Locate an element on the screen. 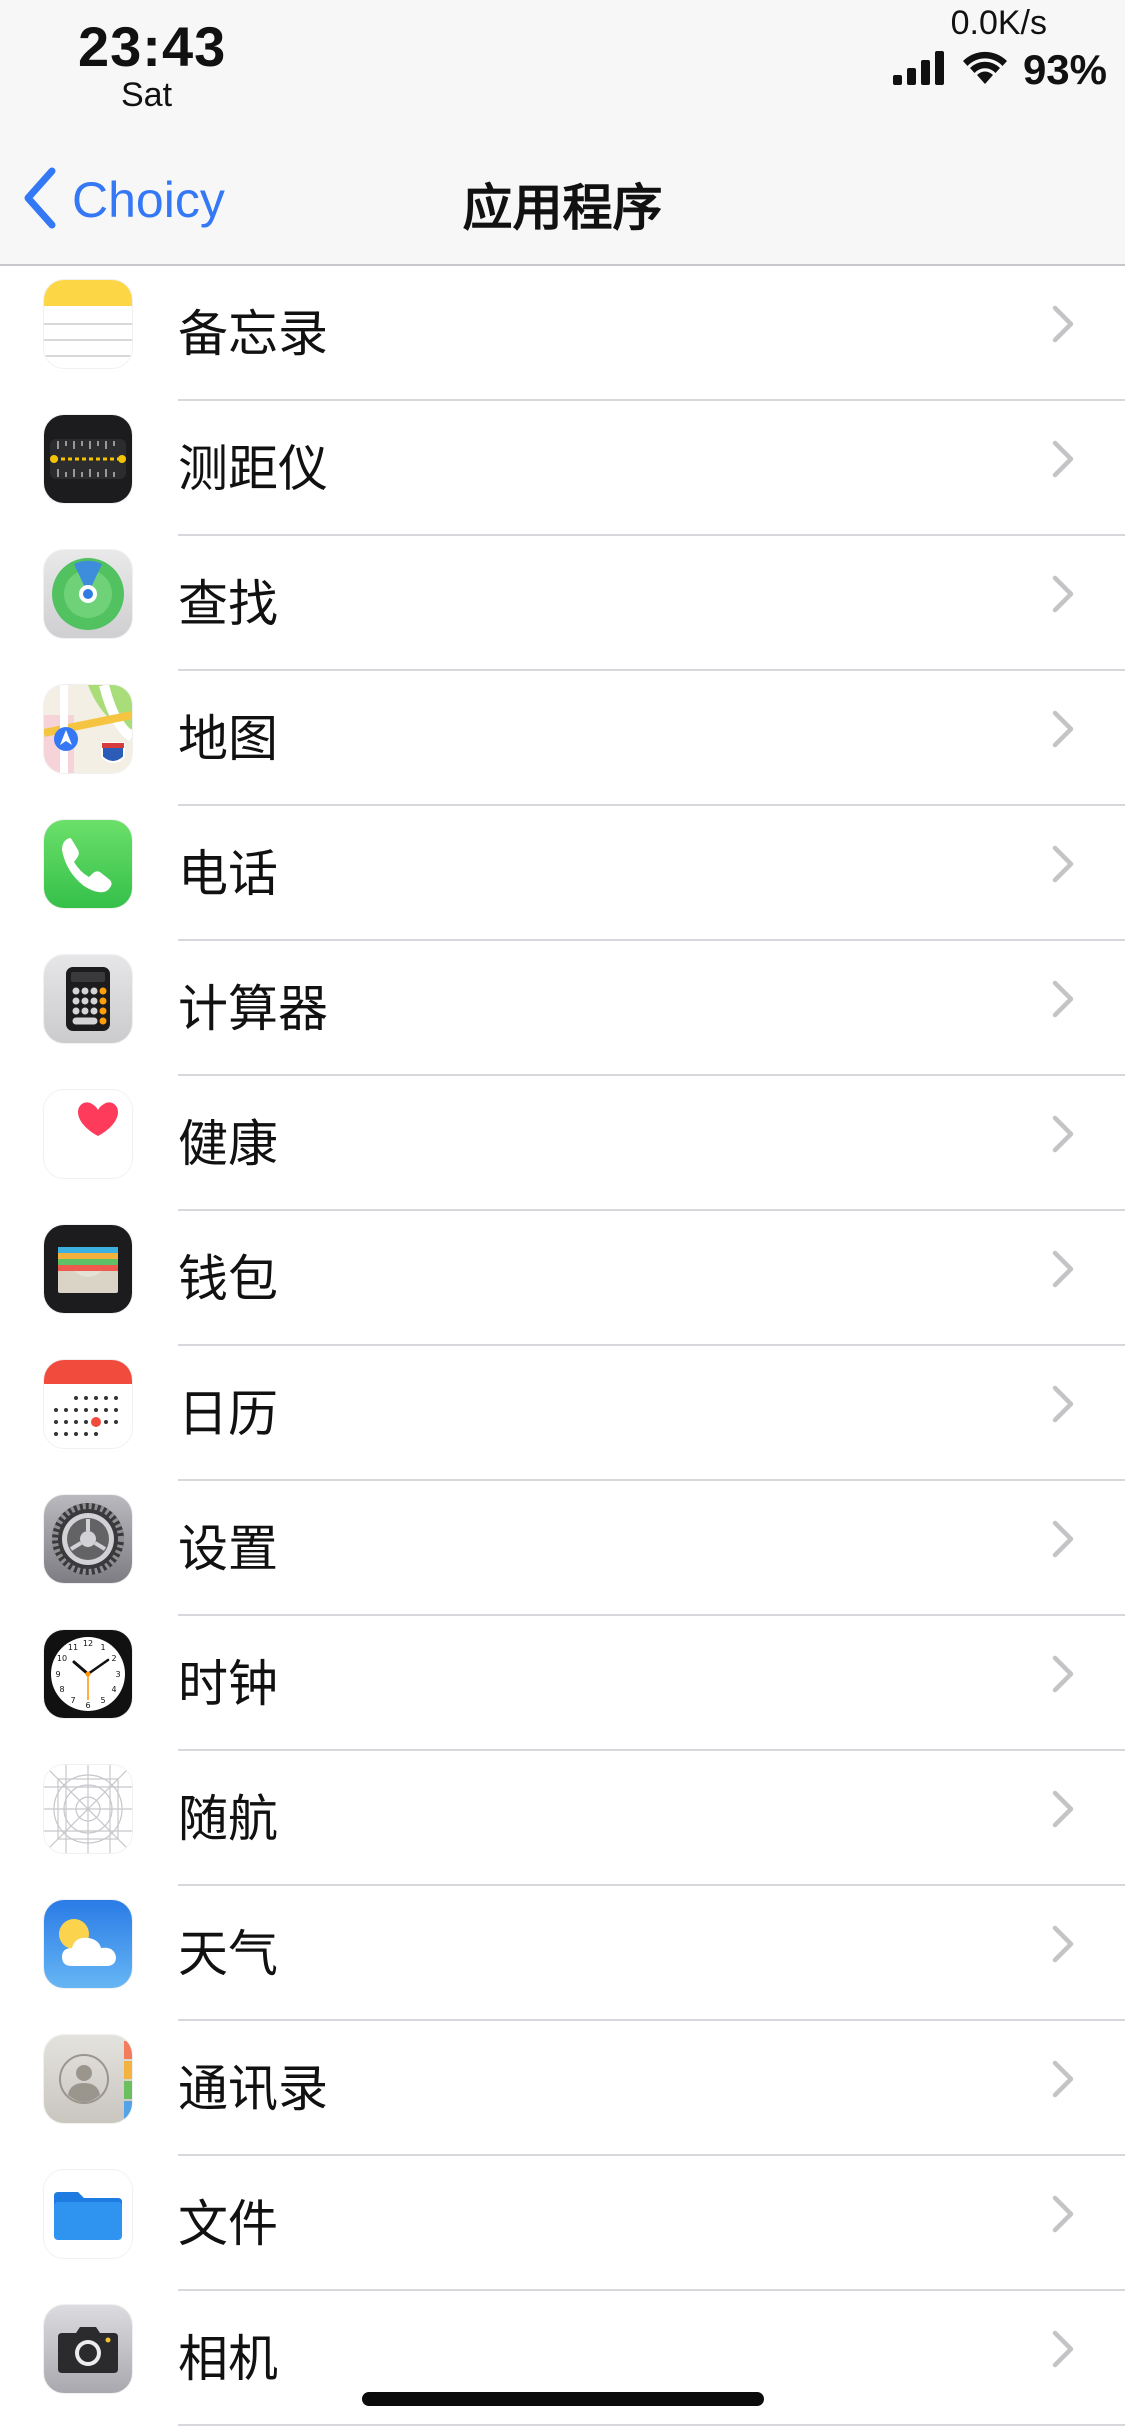 Image resolution: width=1125 pixels, height=2436 pixels. list-item-phone: 电话 is located at coordinates (562, 873).